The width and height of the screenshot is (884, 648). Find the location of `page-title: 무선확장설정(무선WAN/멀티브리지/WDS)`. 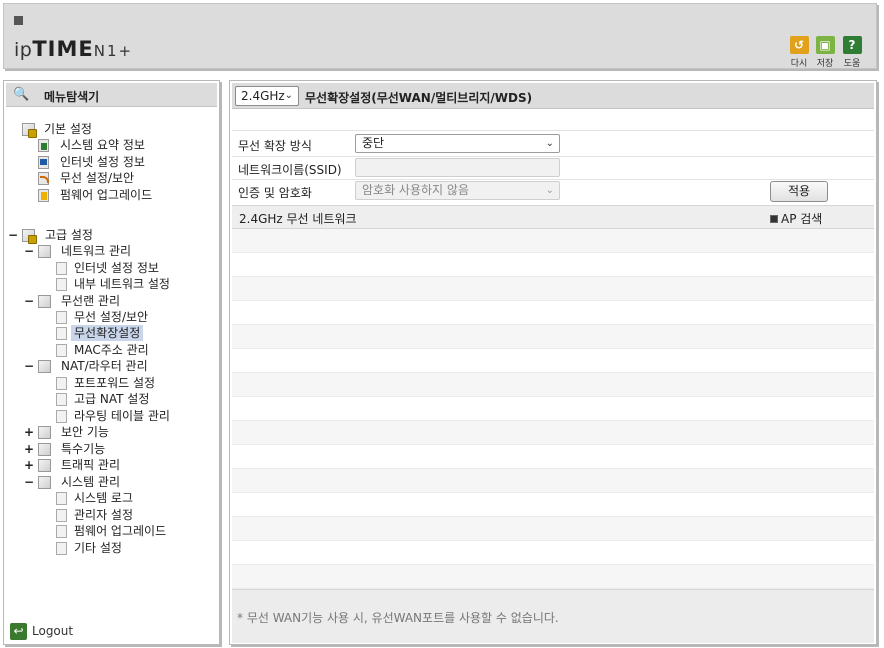

page-title: 무선확장설정(무선WAN/멀티브리지/WDS) is located at coordinates (419, 98).